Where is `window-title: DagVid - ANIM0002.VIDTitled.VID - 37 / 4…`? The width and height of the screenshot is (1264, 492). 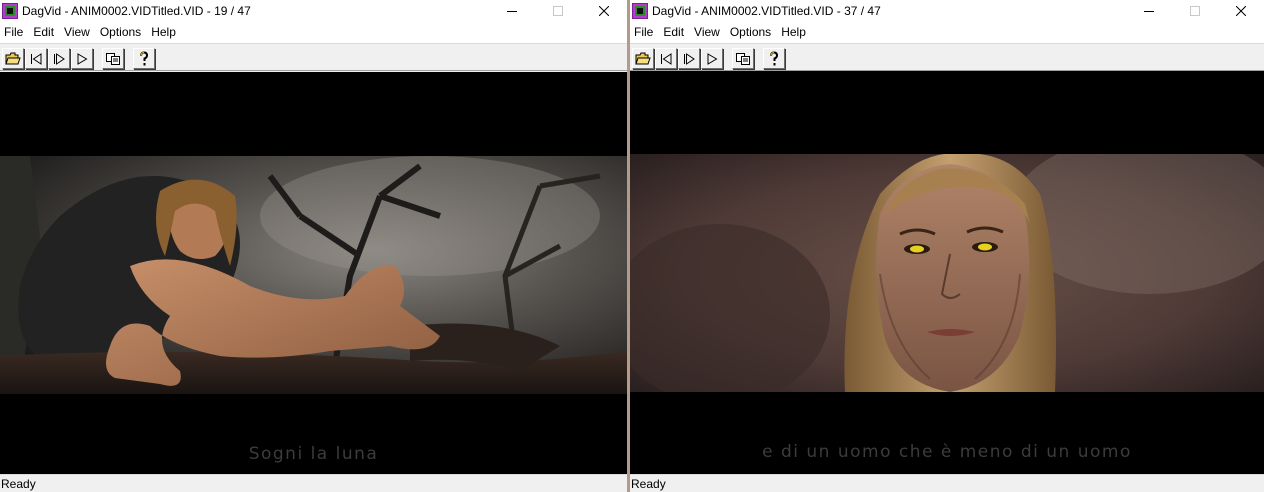 window-title: DagVid - ANIM0002.VIDTitled.VID - 37 / 4… is located at coordinates (766, 11).